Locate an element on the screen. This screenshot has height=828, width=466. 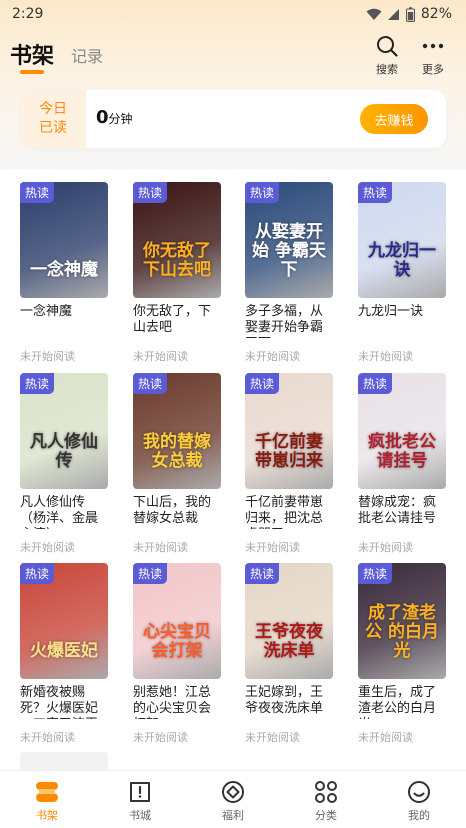
nav-welfare: 福利 is located at coordinates (233, 801).